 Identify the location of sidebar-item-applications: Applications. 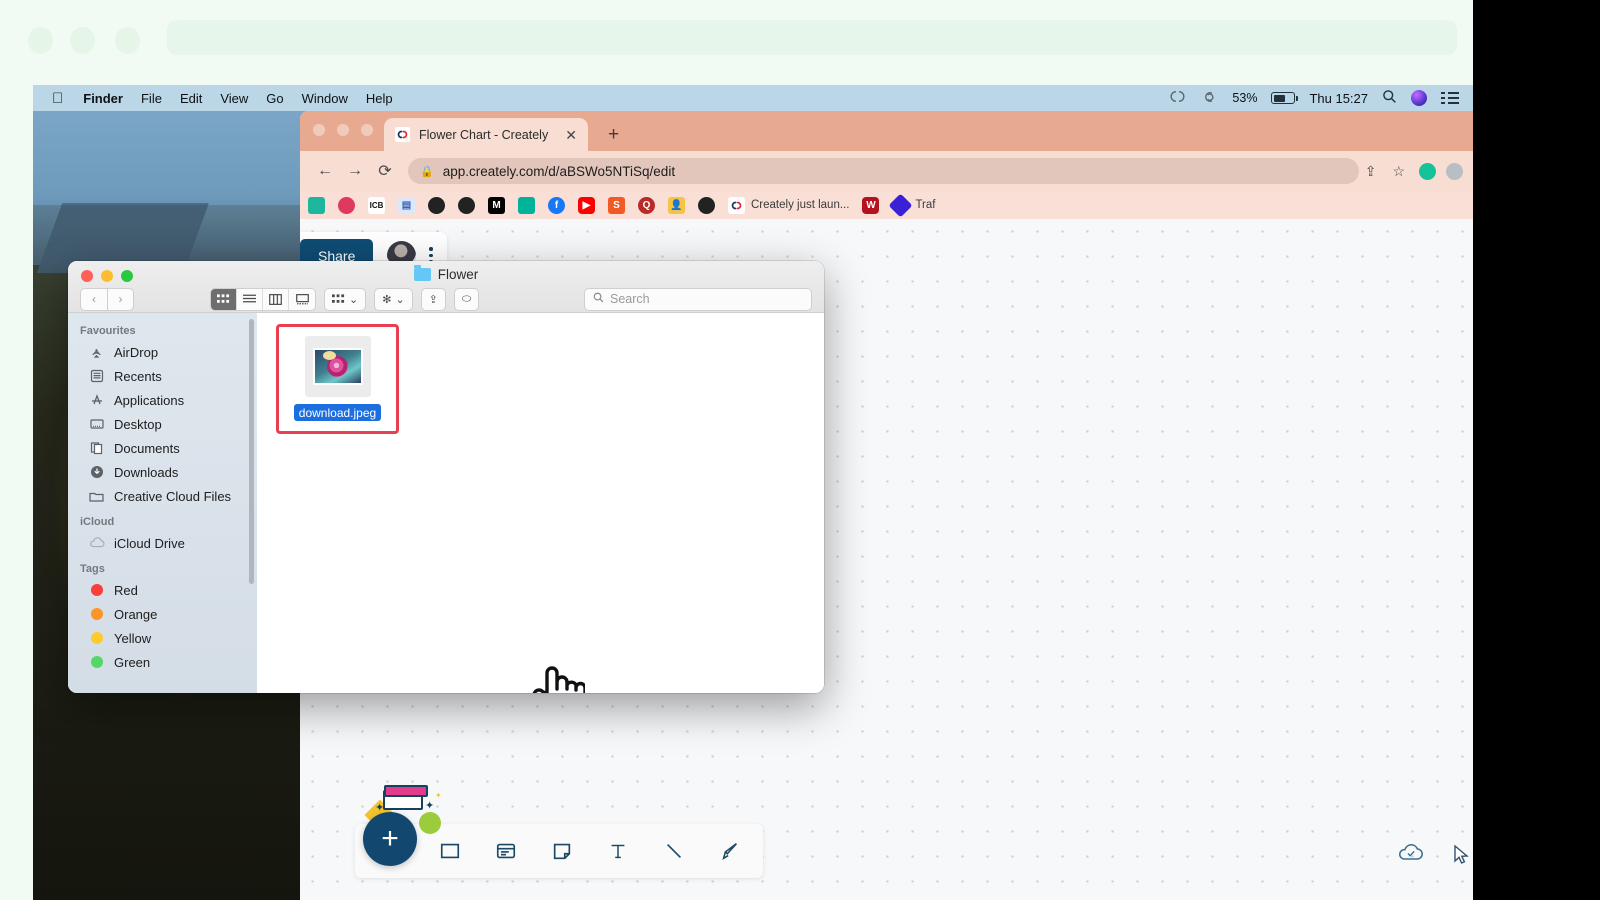
(162, 400).